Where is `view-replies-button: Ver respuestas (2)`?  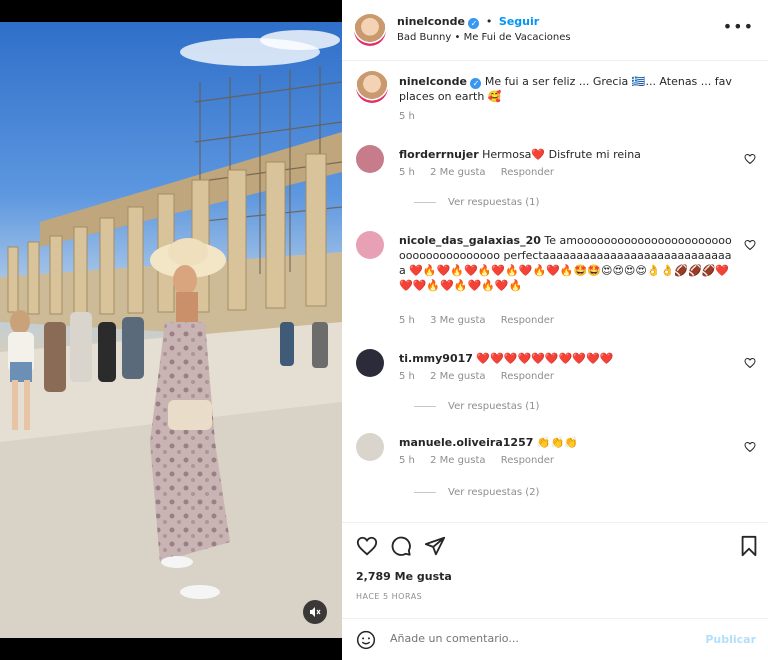
view-replies-button: Ver respuestas (2) is located at coordinates (476, 492).